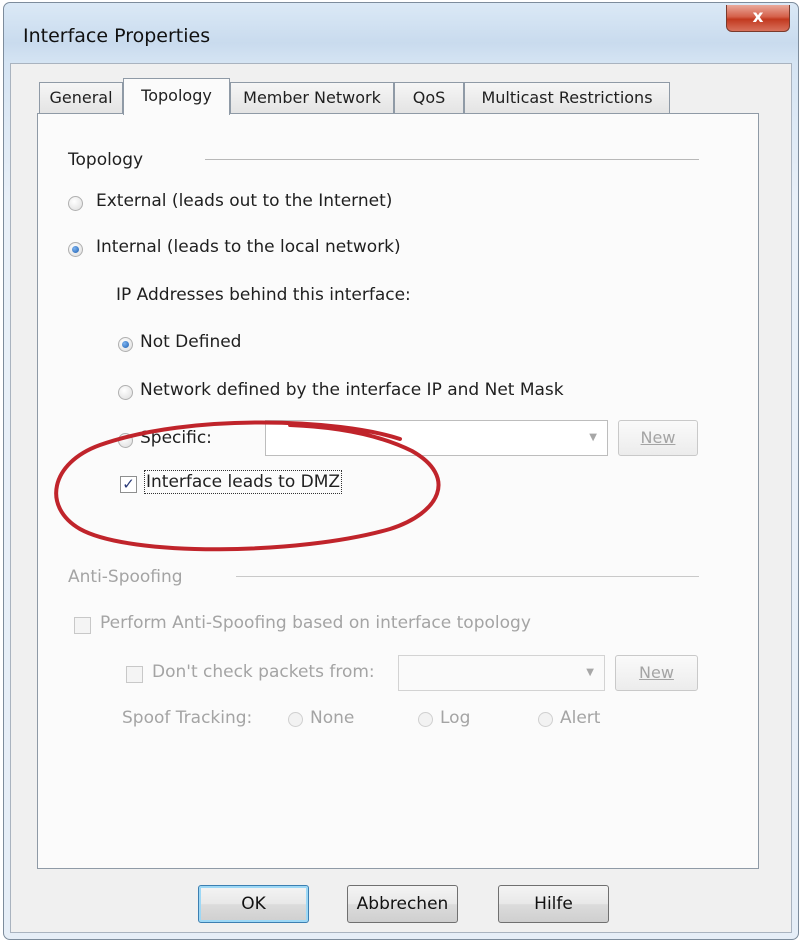  Describe the element at coordinates (243, 482) in the screenshot. I see `dmz-label: Interface leads to DMZ` at that location.